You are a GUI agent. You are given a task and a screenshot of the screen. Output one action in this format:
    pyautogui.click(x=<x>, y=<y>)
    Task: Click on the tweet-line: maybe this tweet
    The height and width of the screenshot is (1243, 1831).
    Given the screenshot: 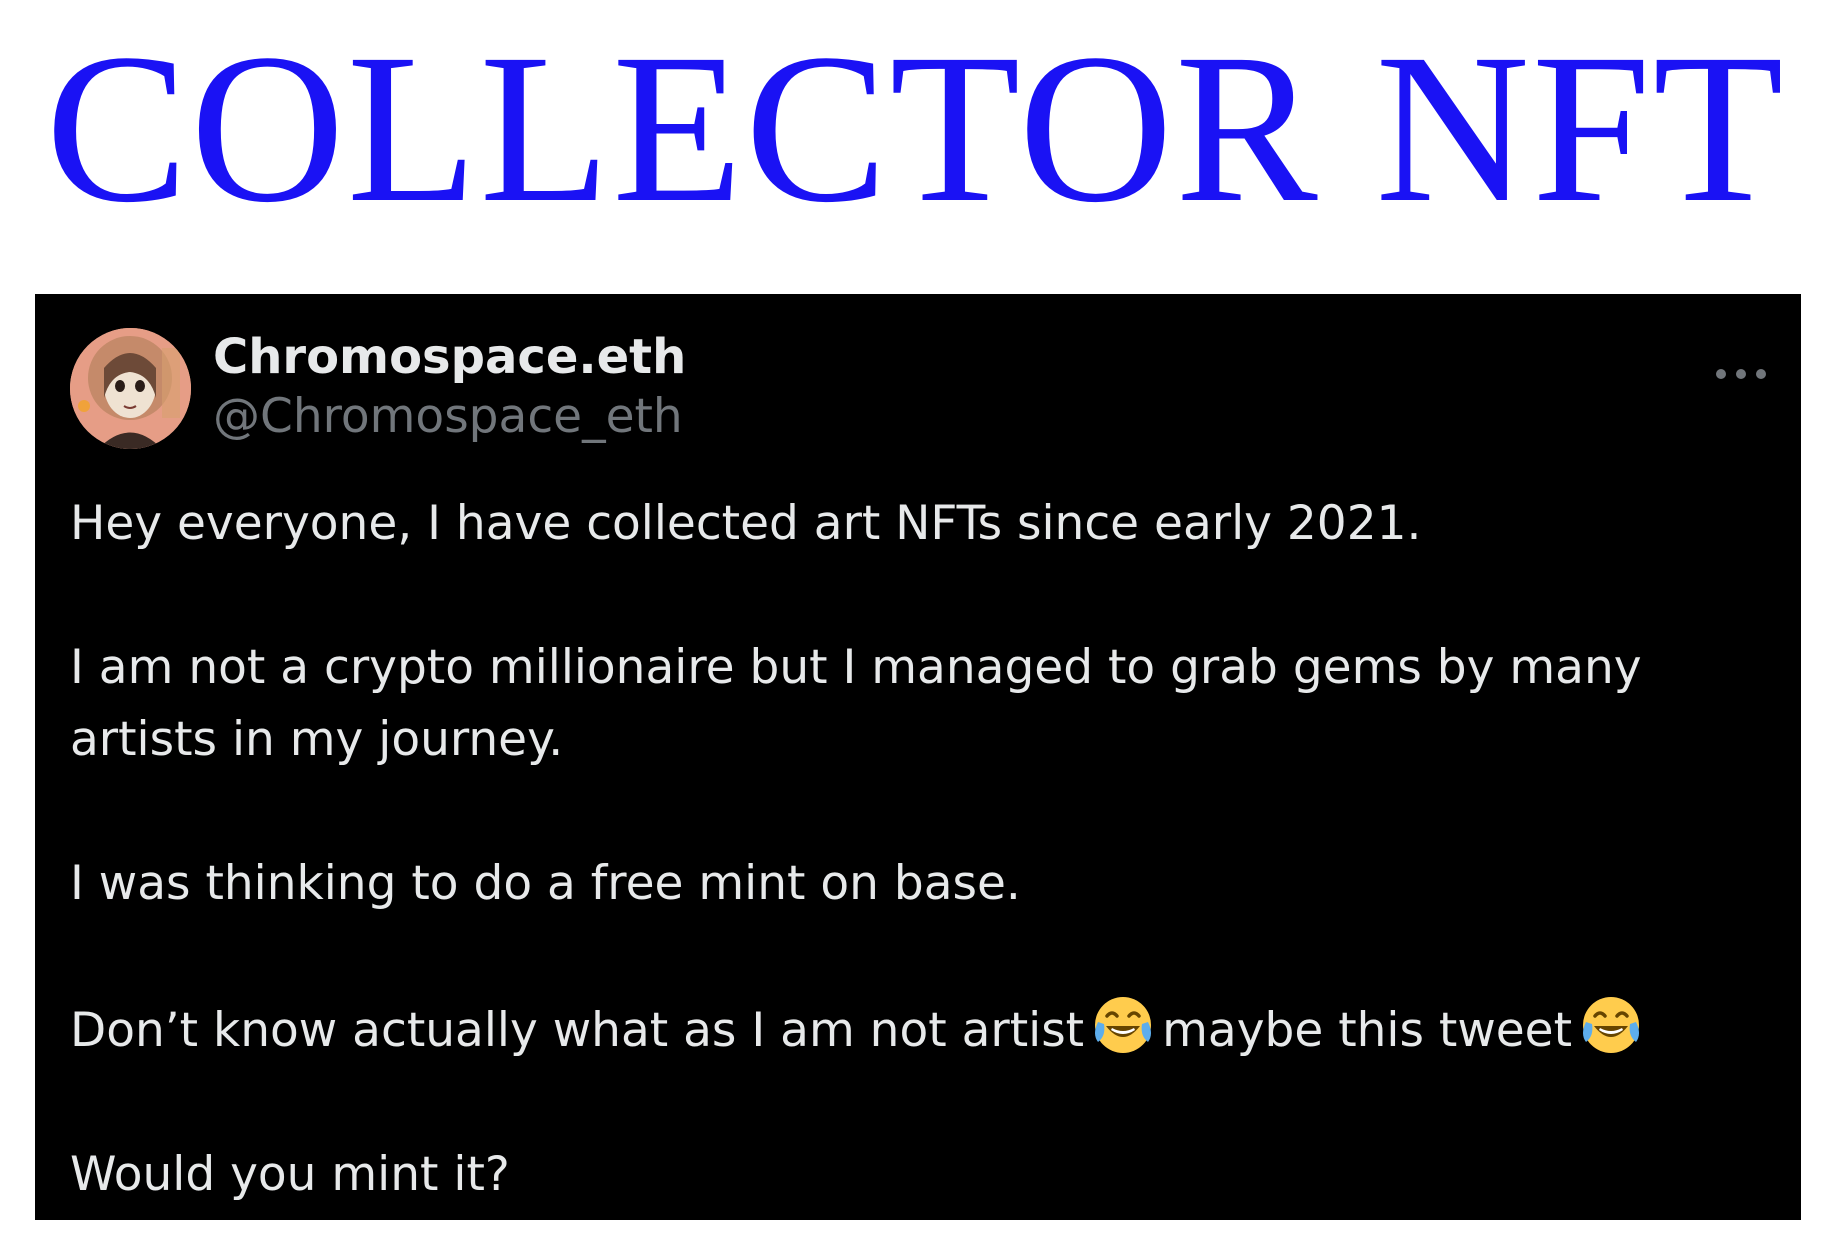 What is the action you would take?
    pyautogui.click(x=1367, y=1030)
    